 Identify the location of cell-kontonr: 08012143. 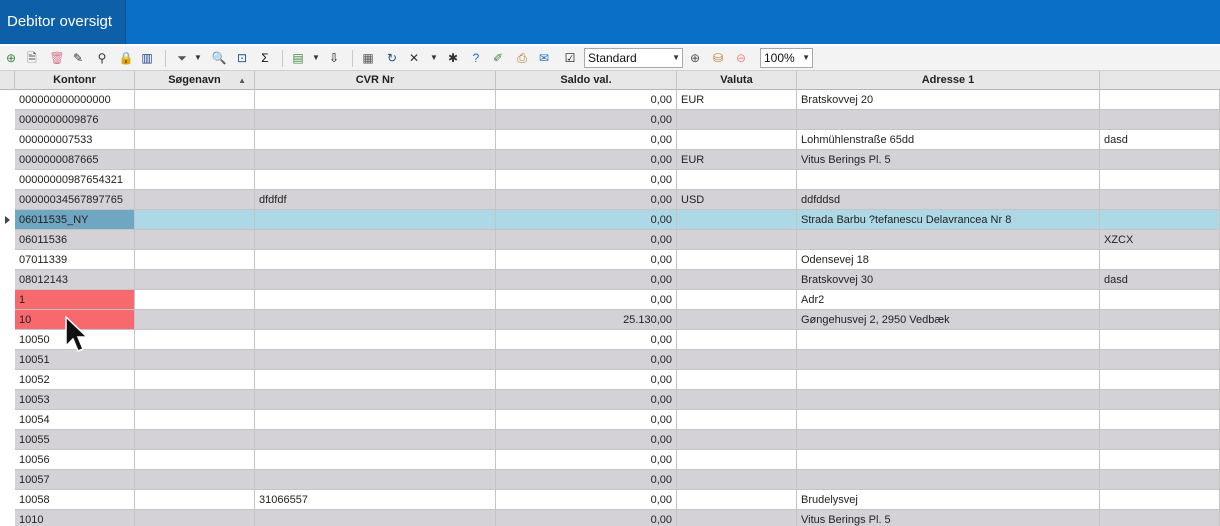
(75, 280).